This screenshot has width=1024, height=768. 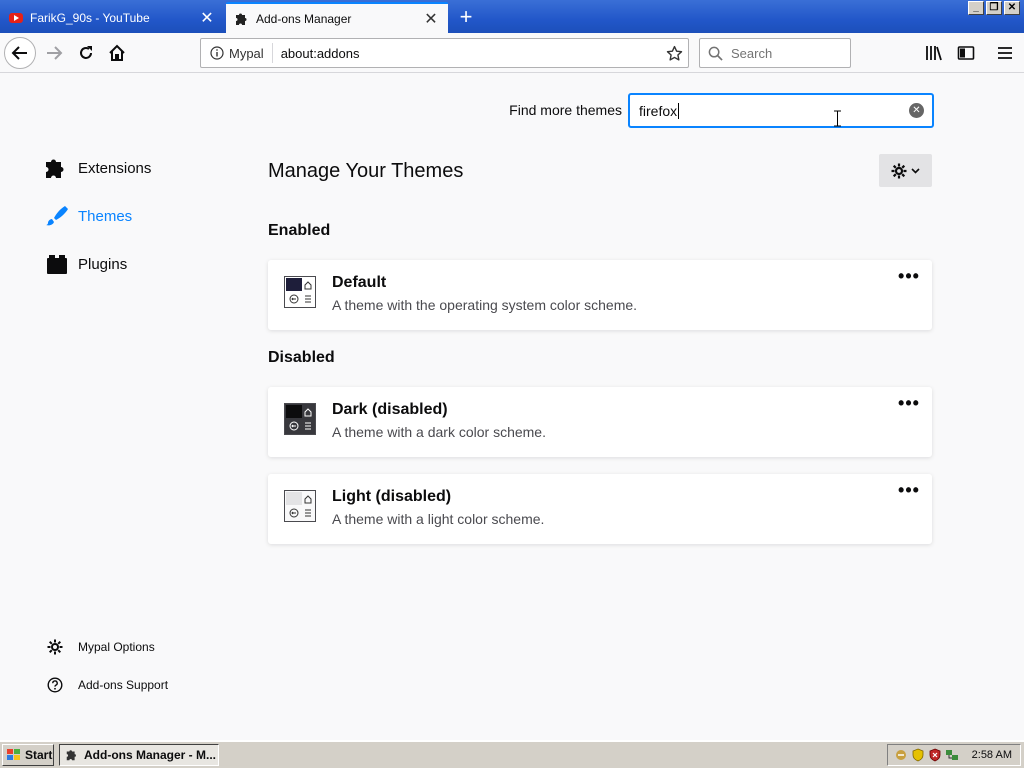 I want to click on main-menu-button, so click(x=1005, y=53).